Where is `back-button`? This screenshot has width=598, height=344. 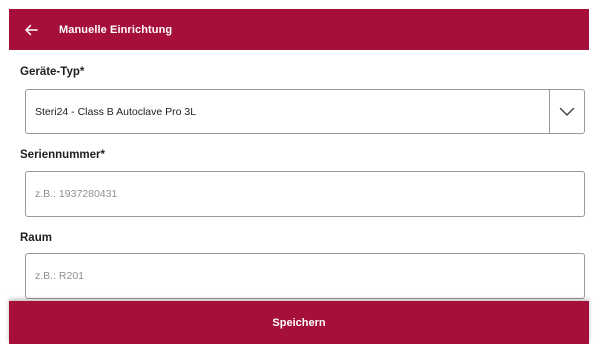
back-button is located at coordinates (31, 30).